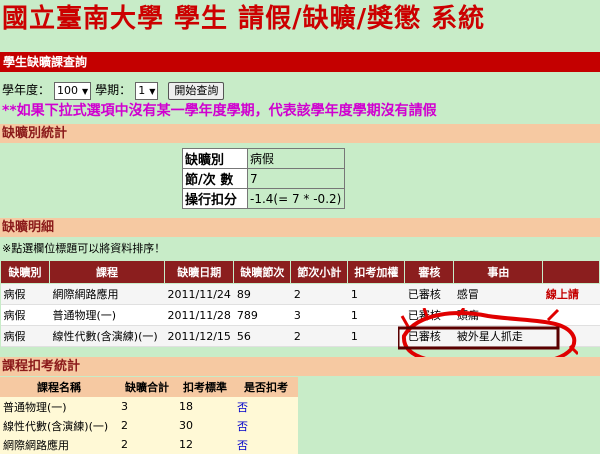 The height and width of the screenshot is (454, 600). I want to click on table-row: 網際網路應用 2 12 否, so click(149, 444).